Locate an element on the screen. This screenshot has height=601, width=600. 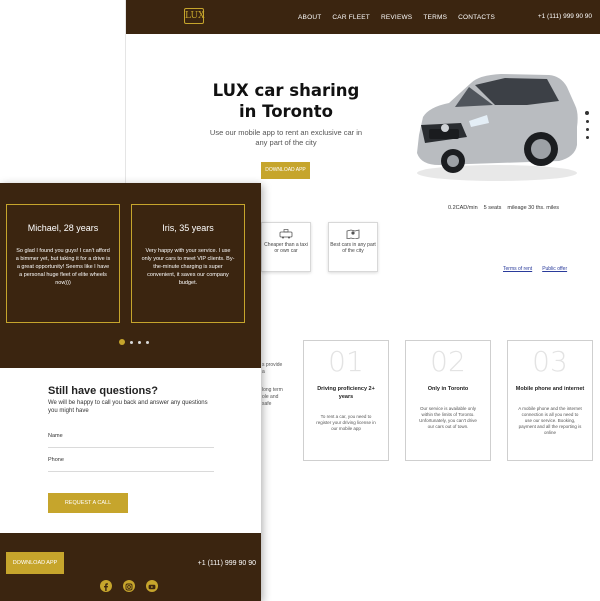
review-author: Michael, 28 years is located at coordinates (63, 228).